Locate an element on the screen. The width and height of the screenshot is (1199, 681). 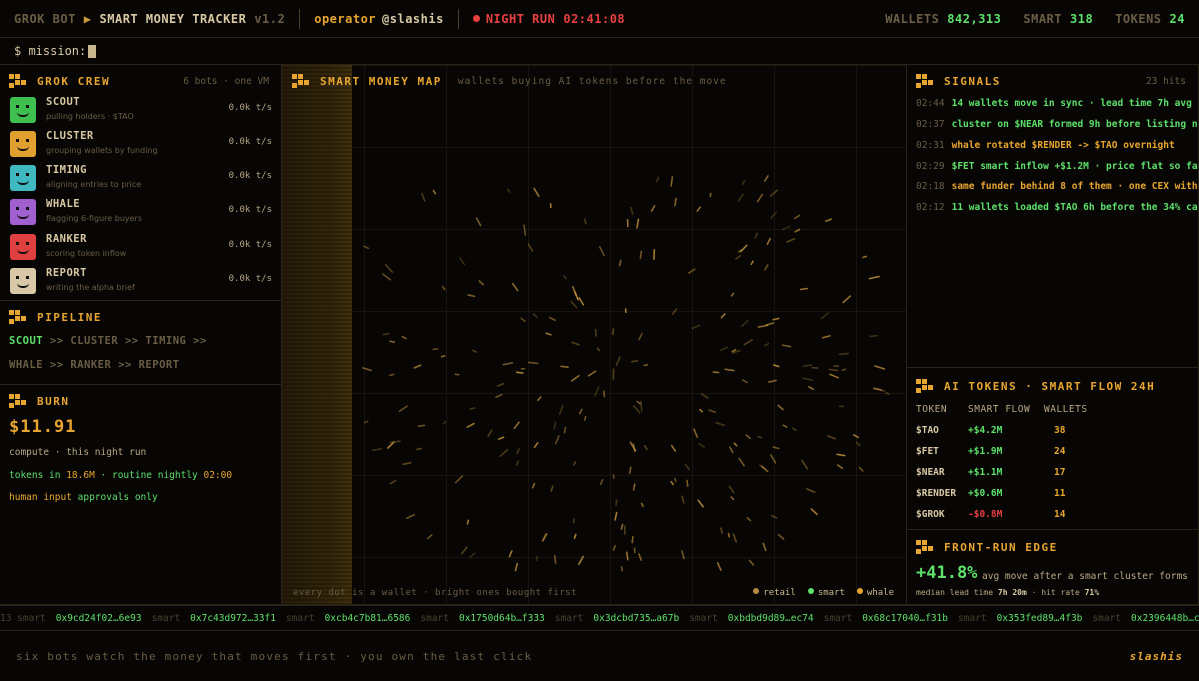
ticker-address: 0xbdbd9d89…ec74 is located at coordinates (771, 618).